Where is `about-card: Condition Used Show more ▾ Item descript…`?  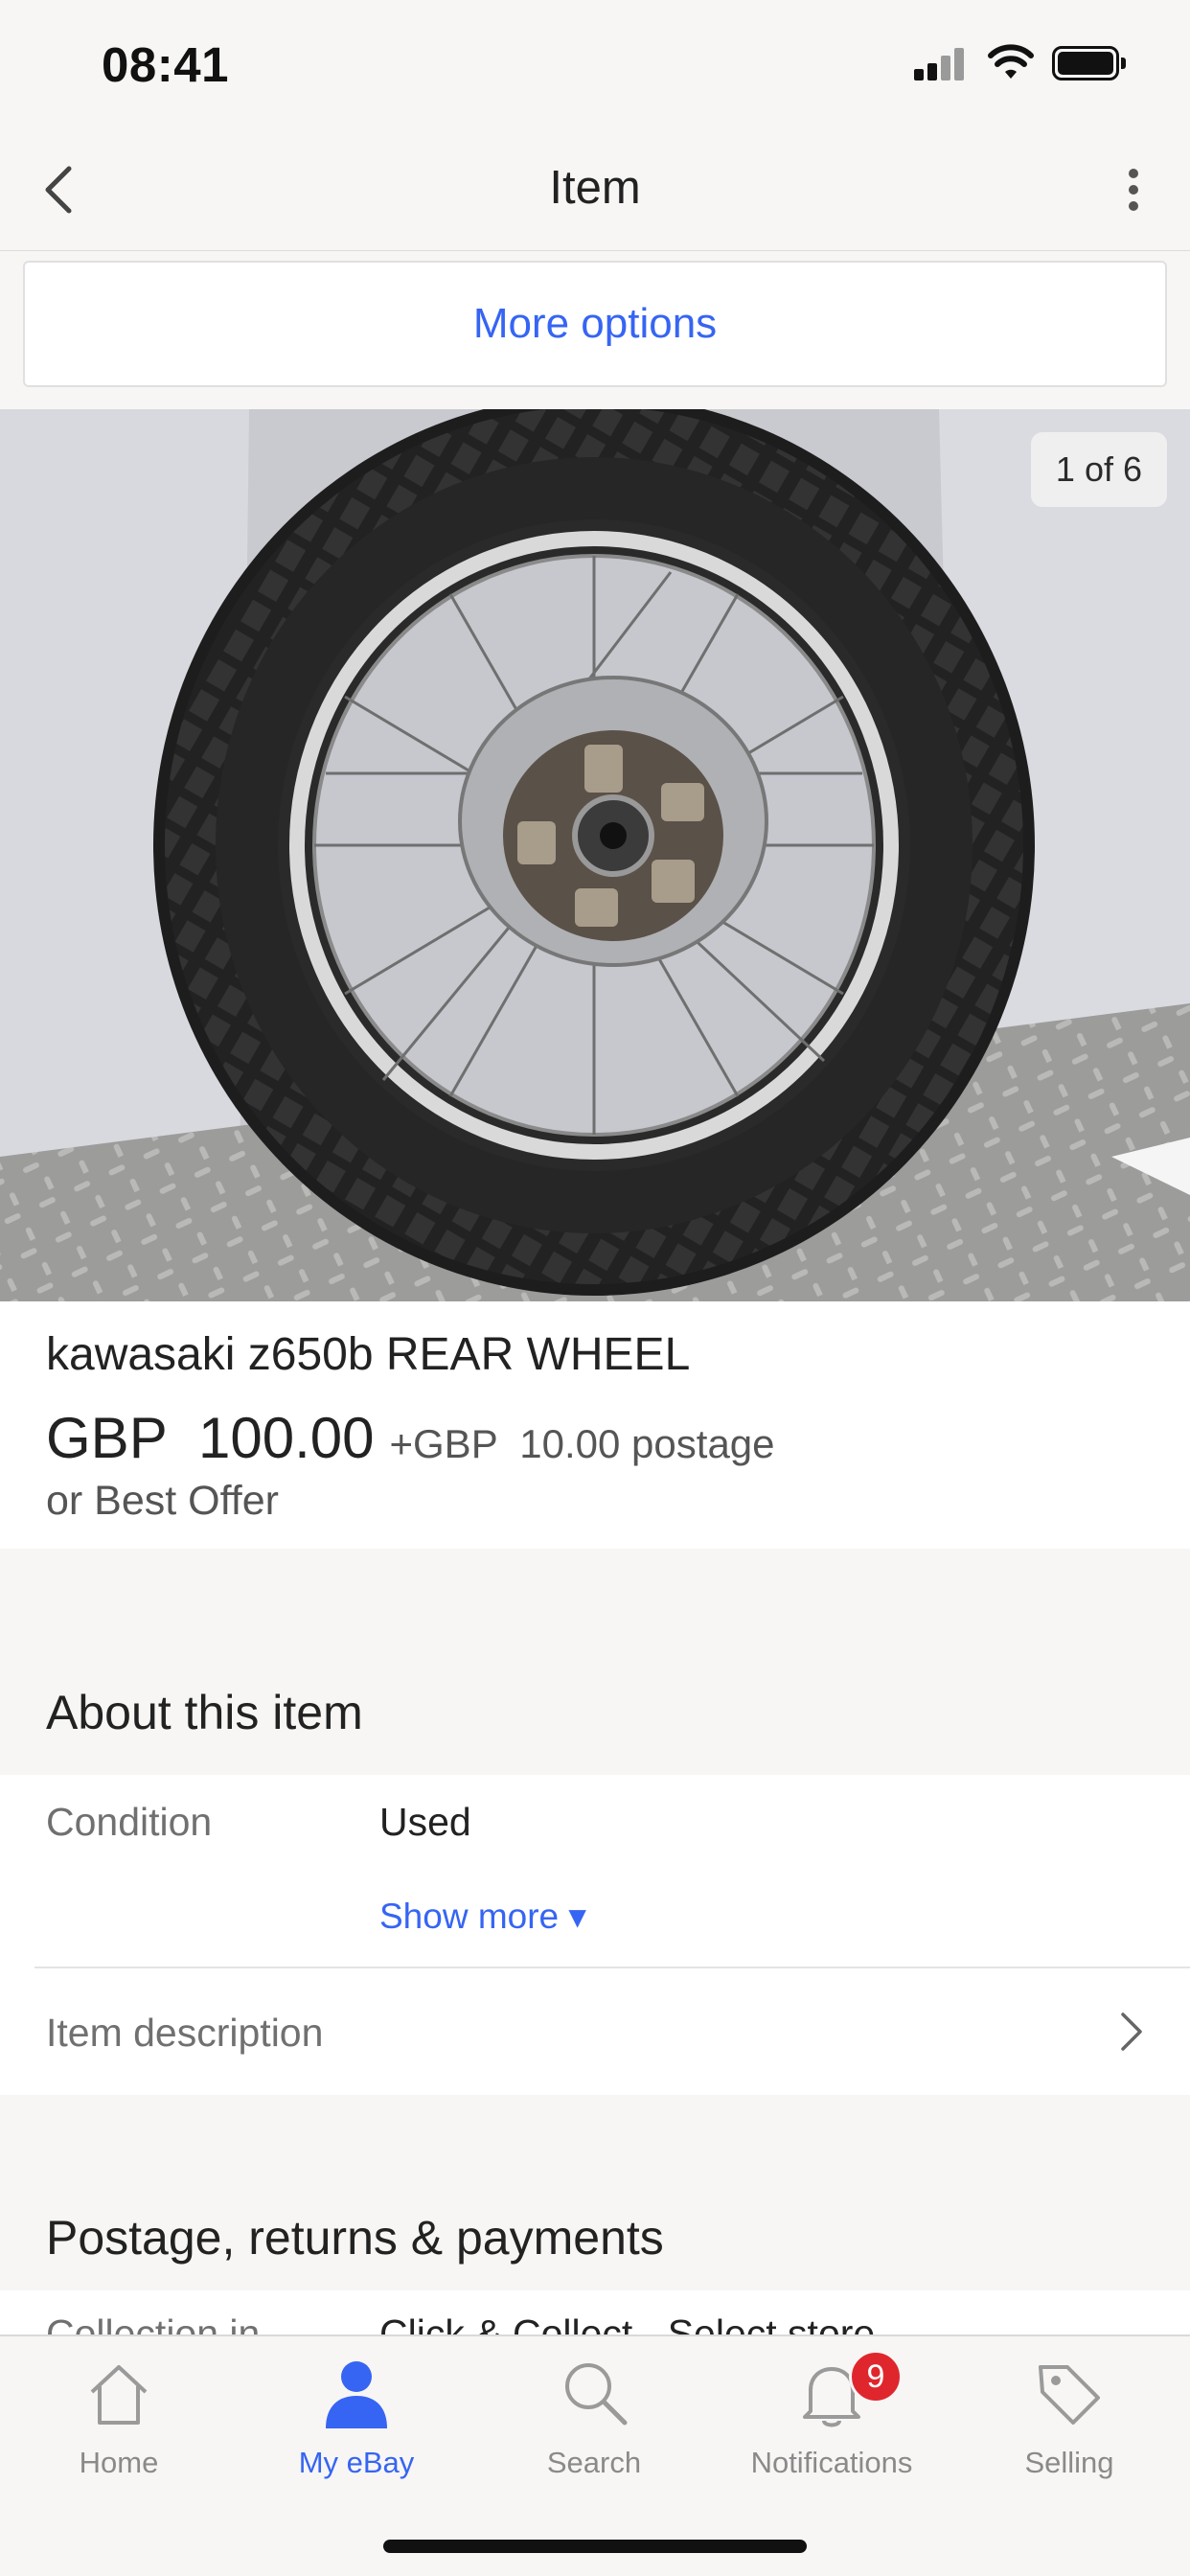
about-card: Condition Used Show more ▾ Item descript… is located at coordinates (595, 1935).